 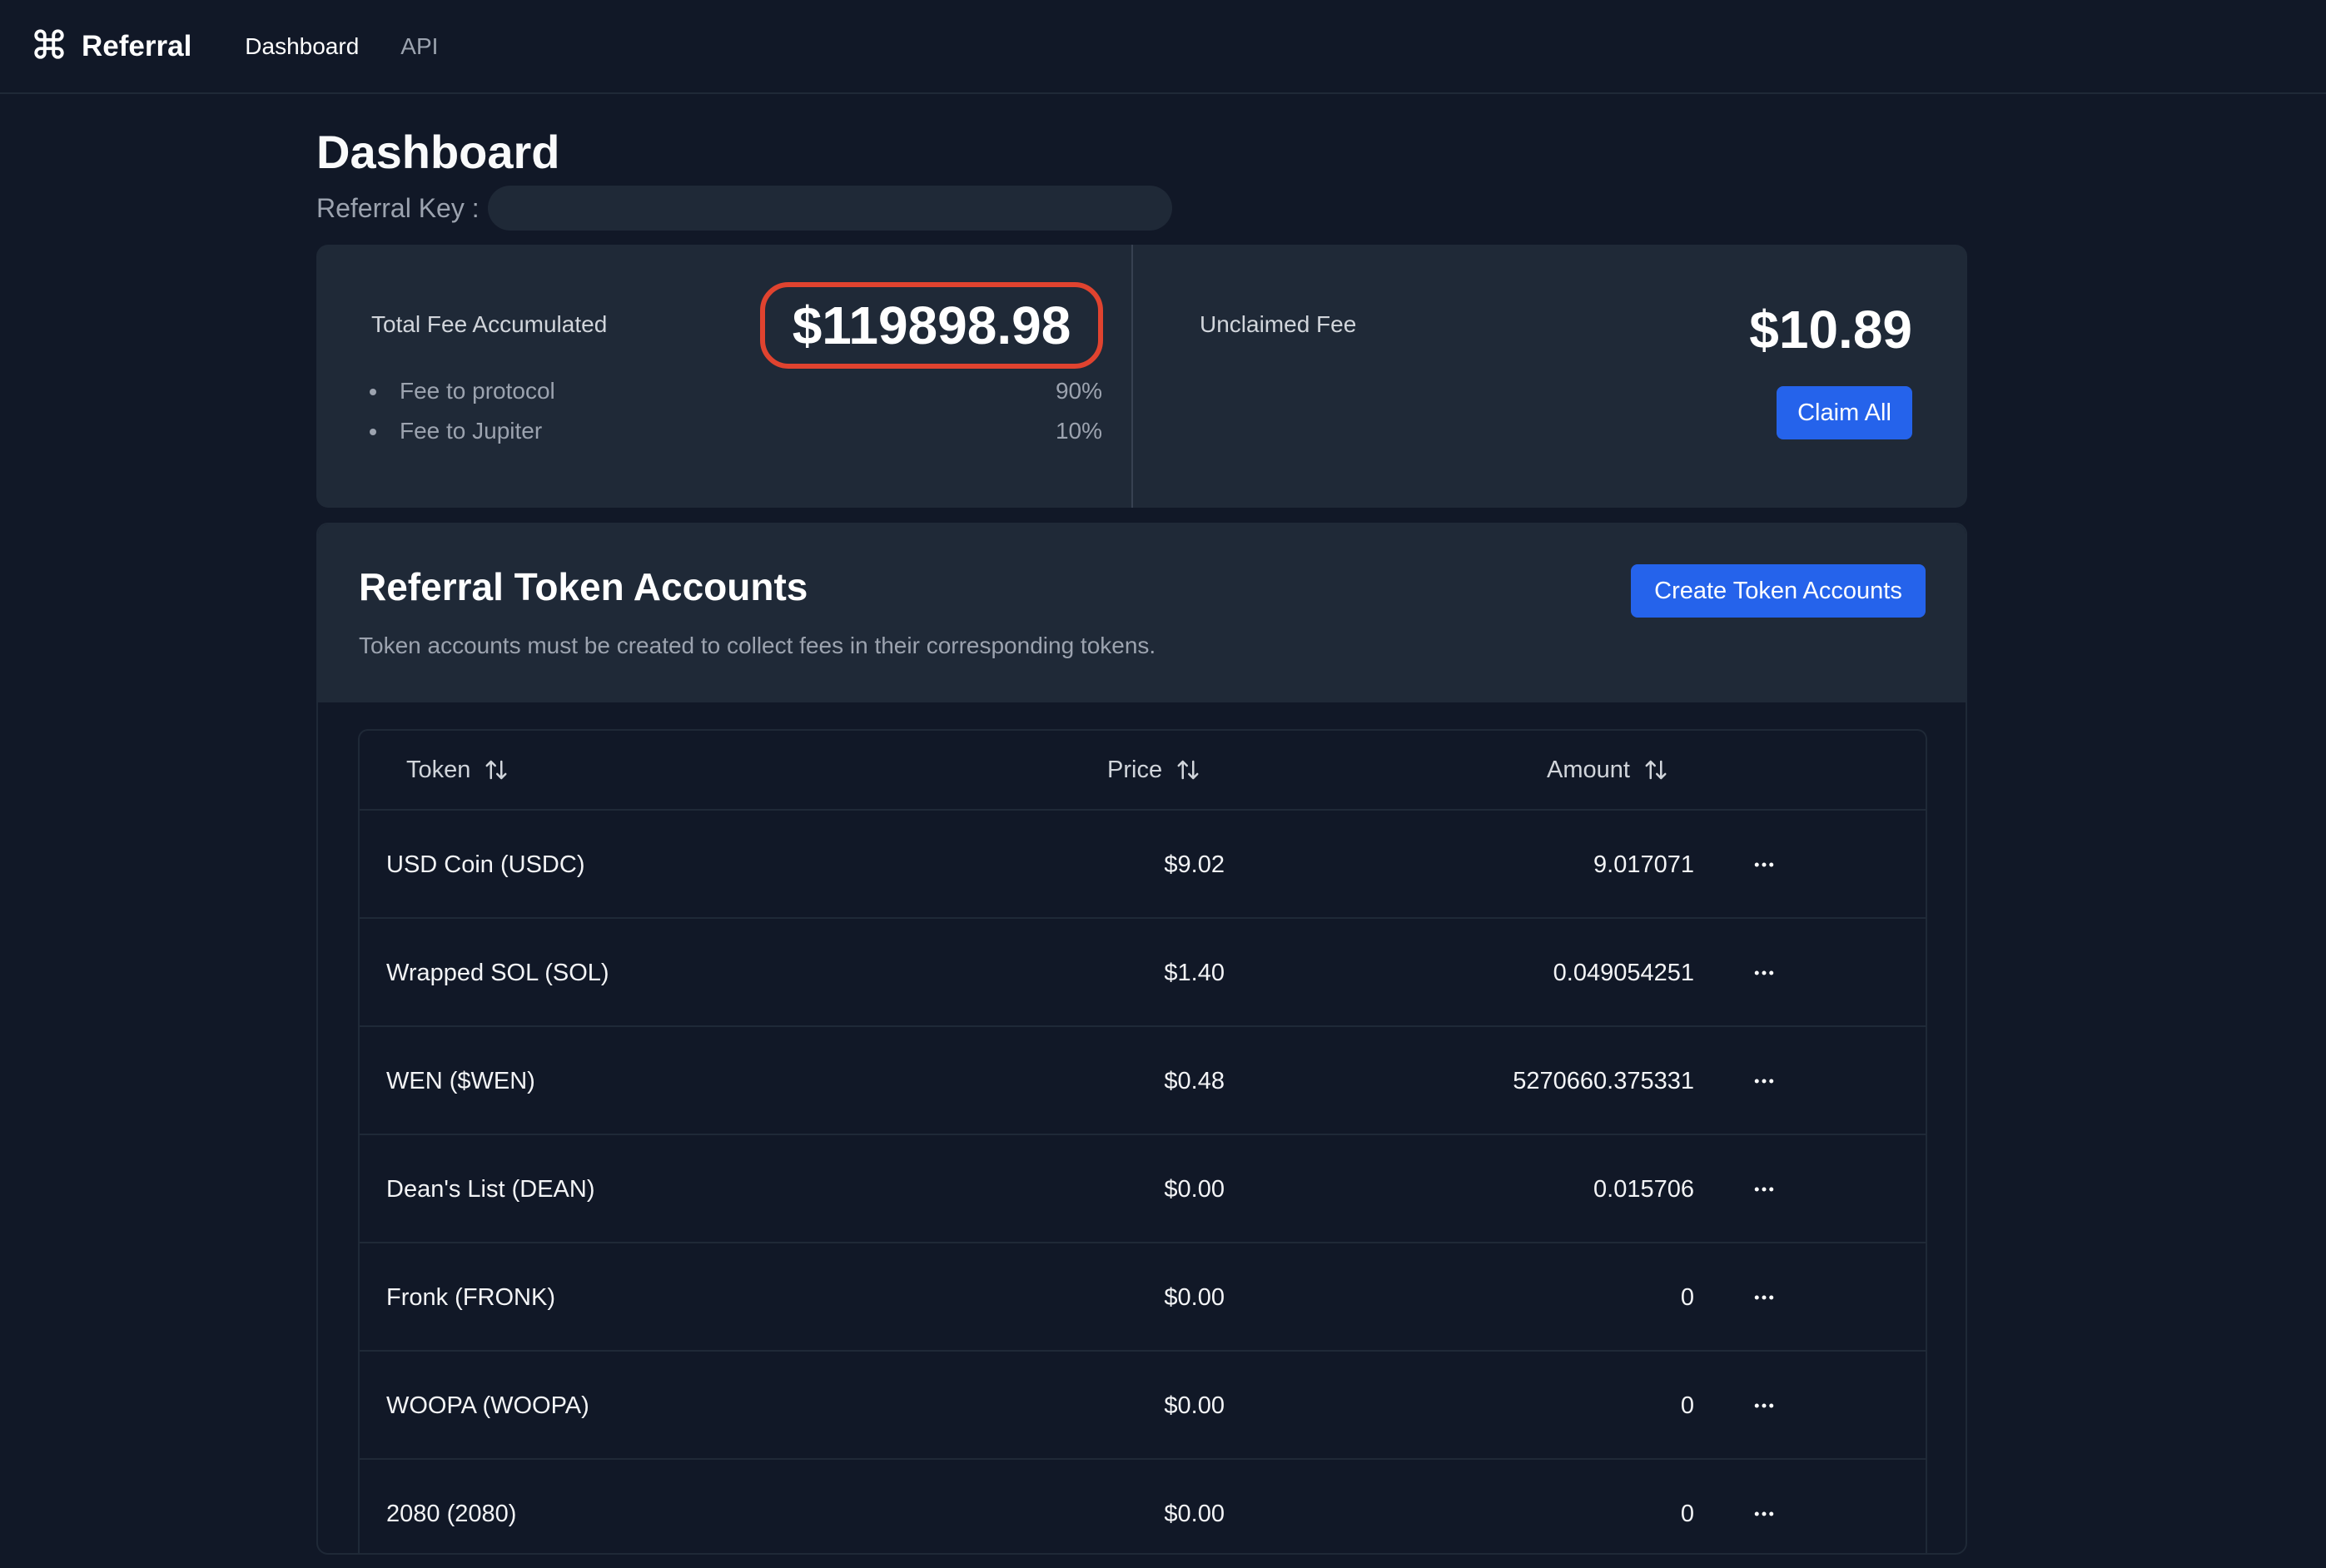 I want to click on main-nav: Dashboard API, so click(x=362, y=46).